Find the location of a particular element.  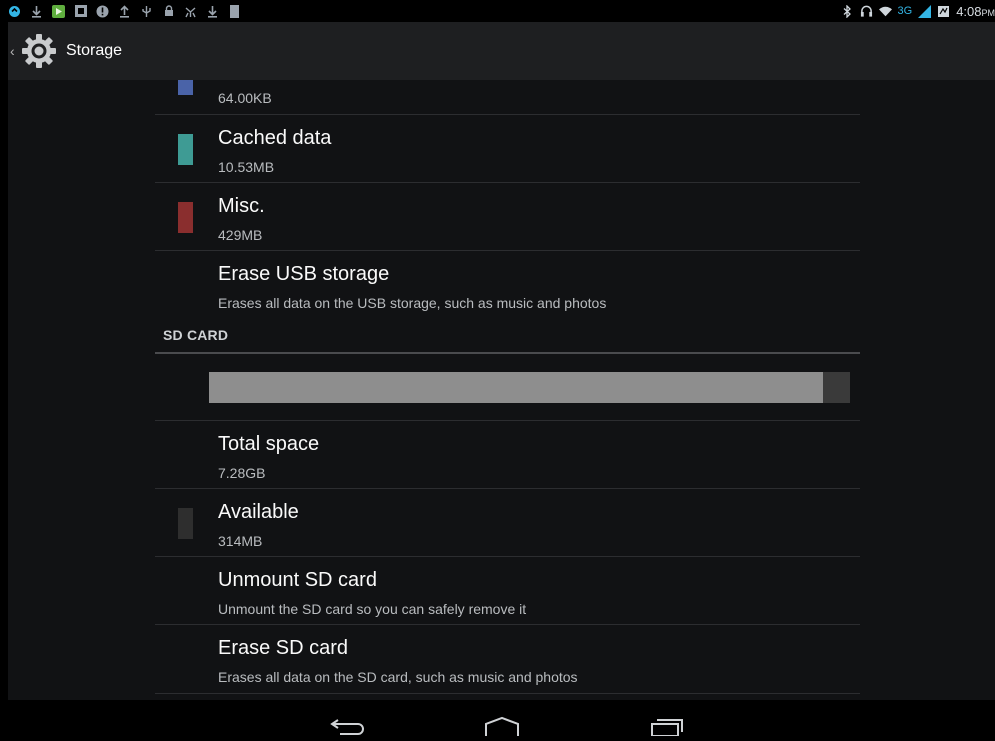

clock: 4:08PM is located at coordinates (975, 11).